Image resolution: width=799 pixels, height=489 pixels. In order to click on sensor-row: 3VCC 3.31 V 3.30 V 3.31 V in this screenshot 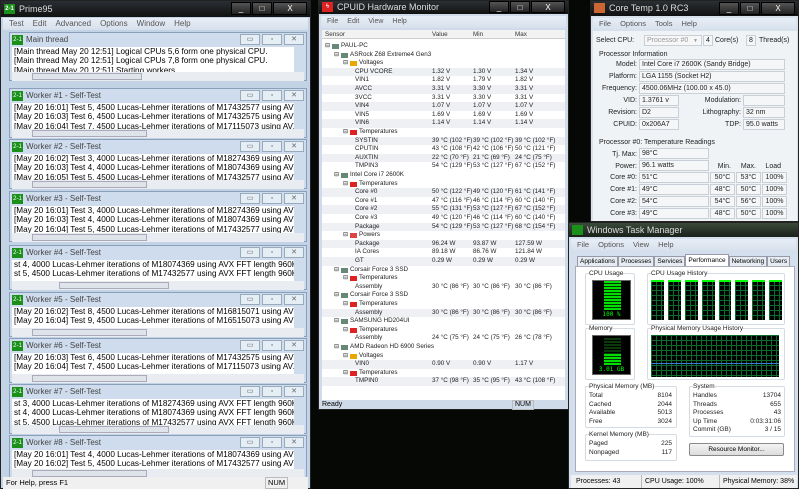, I will do `click(443, 98)`.